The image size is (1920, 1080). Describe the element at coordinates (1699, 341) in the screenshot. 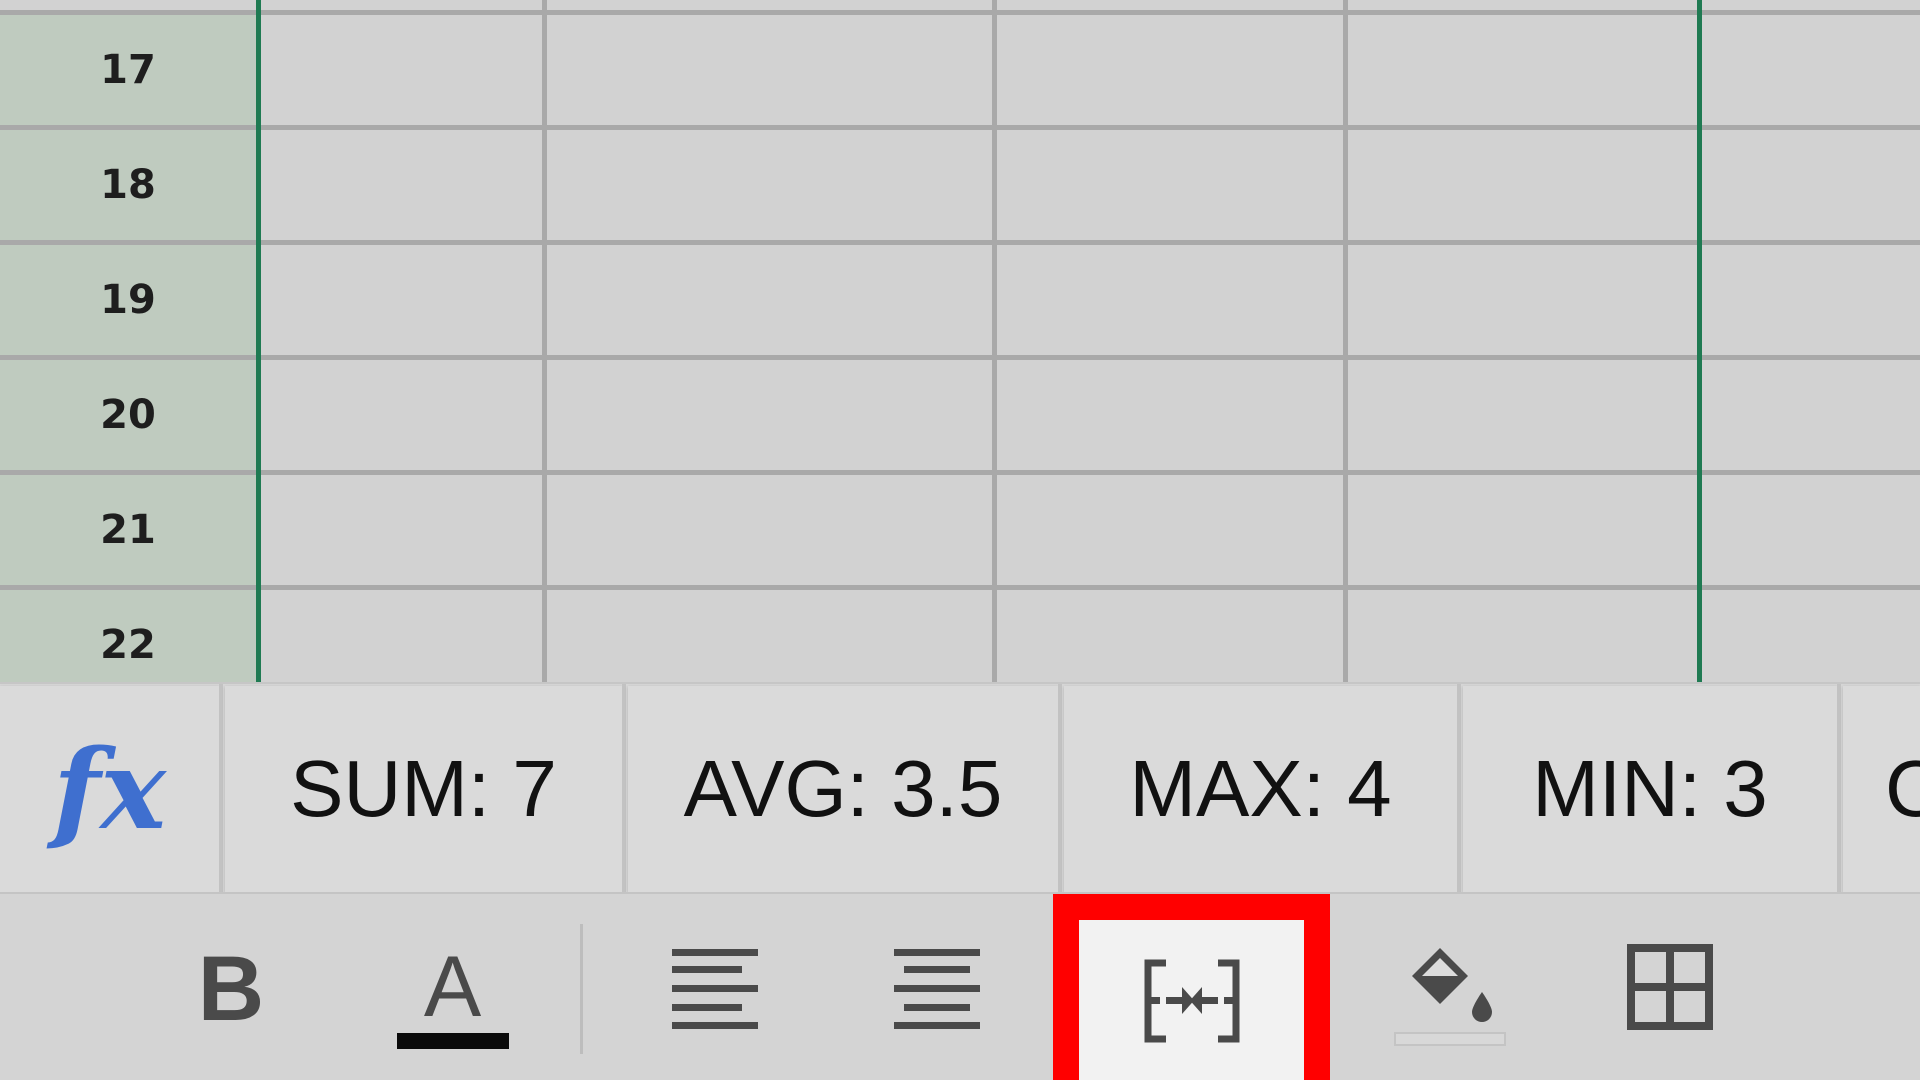

I see `selection-border-right` at that location.